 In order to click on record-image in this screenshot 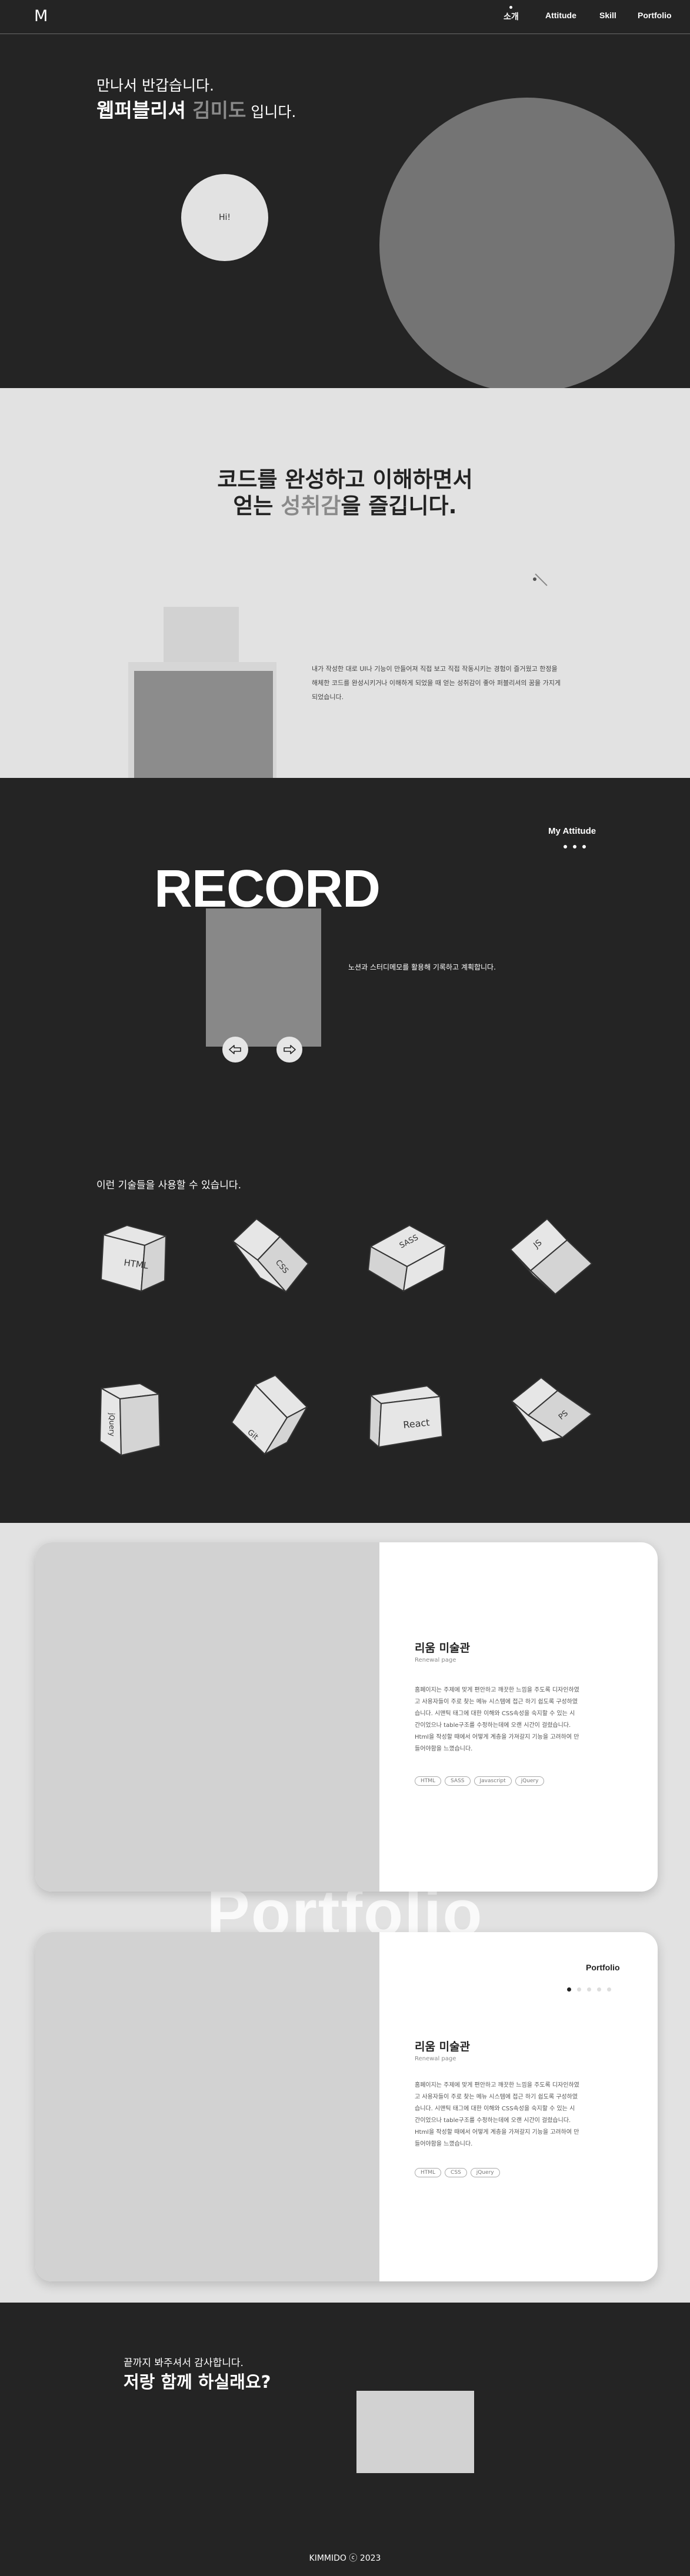, I will do `click(263, 977)`.